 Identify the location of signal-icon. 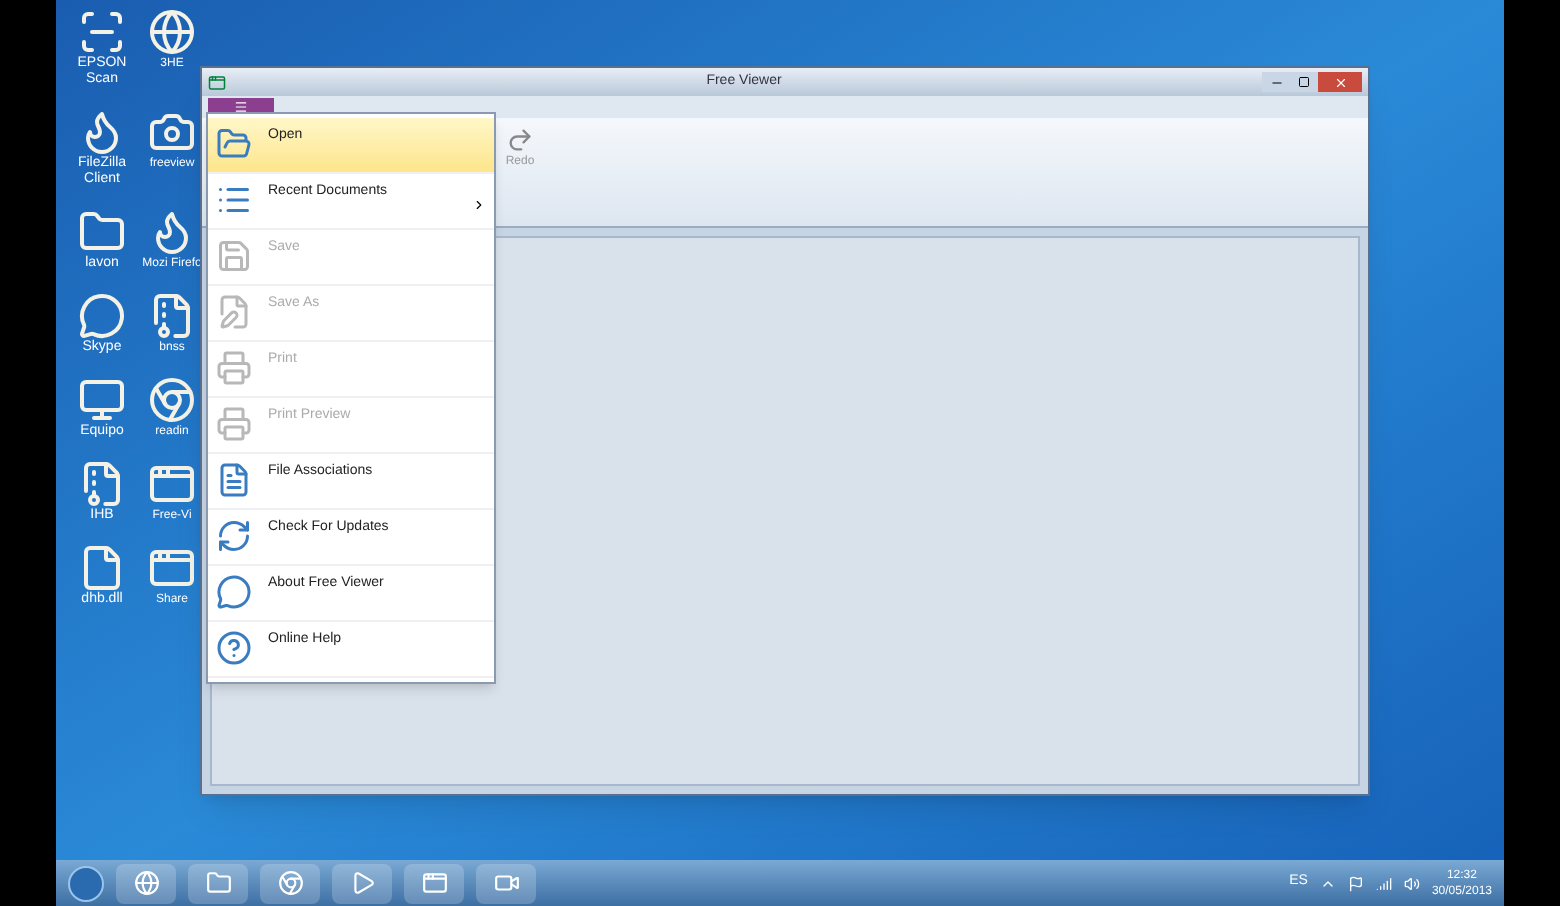
(1383, 883).